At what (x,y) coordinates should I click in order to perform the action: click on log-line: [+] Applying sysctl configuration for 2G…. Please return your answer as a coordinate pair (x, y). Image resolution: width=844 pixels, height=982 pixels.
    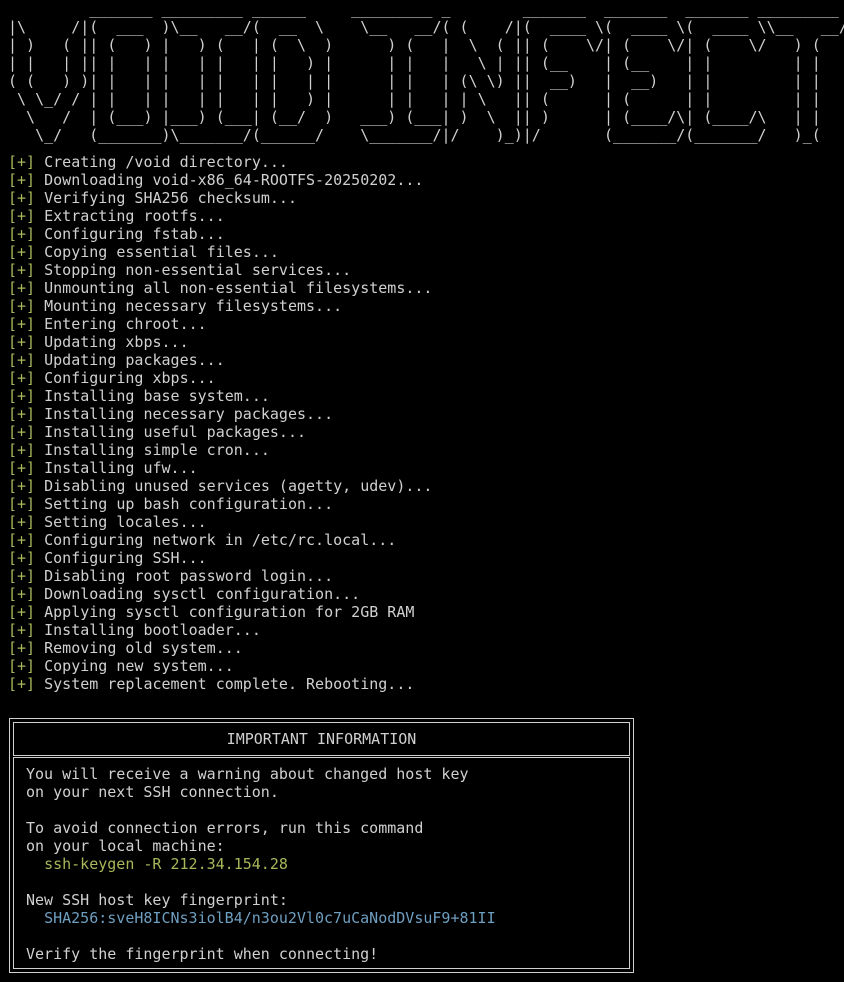
    Looking at the image, I should click on (220, 612).